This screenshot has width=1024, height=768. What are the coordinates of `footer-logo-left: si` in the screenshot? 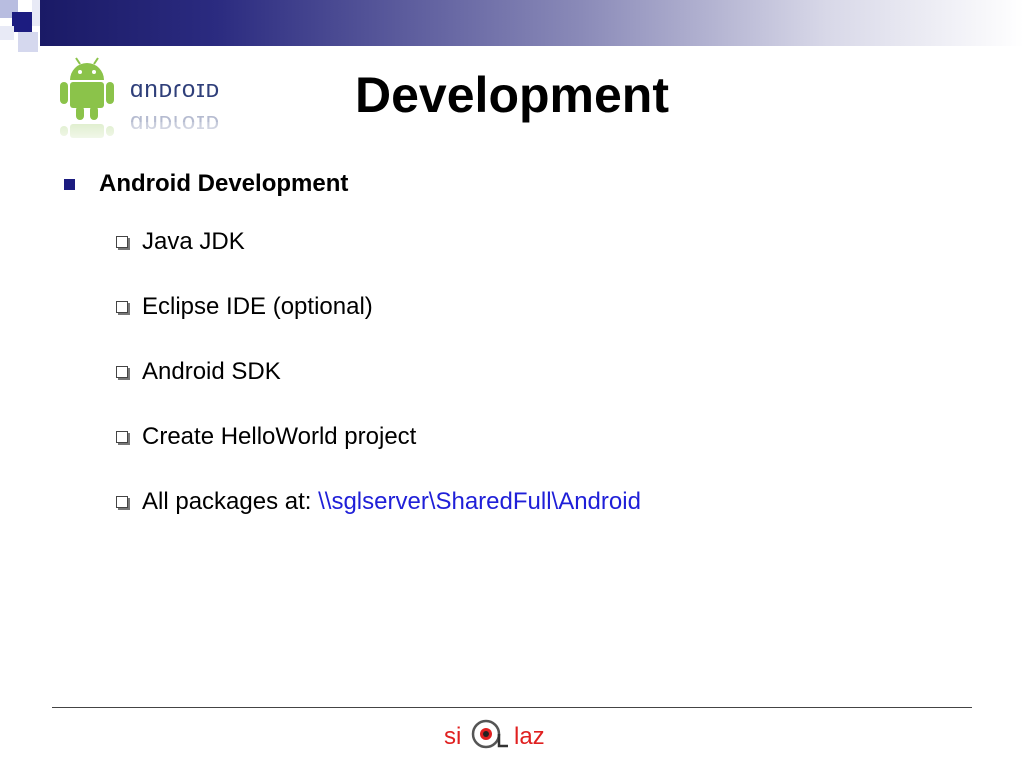 It's located at (452, 736).